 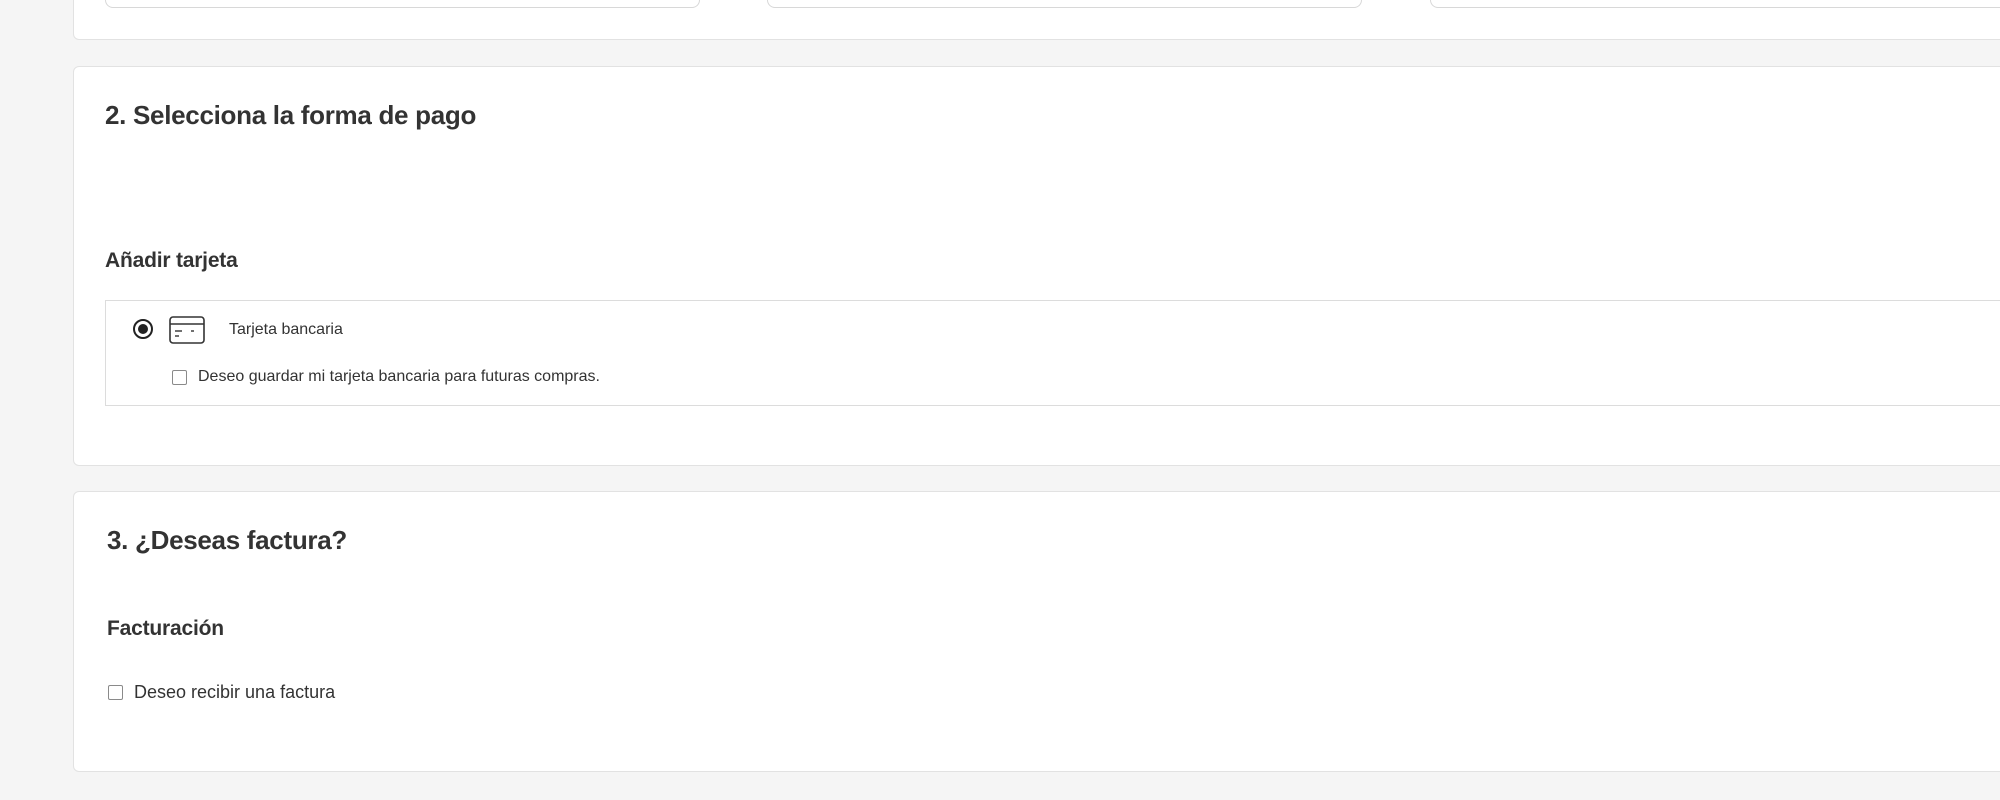 What do you see at coordinates (227, 540) in the screenshot?
I see `invoice-section-title: 3. ¿Deseas factura?` at bounding box center [227, 540].